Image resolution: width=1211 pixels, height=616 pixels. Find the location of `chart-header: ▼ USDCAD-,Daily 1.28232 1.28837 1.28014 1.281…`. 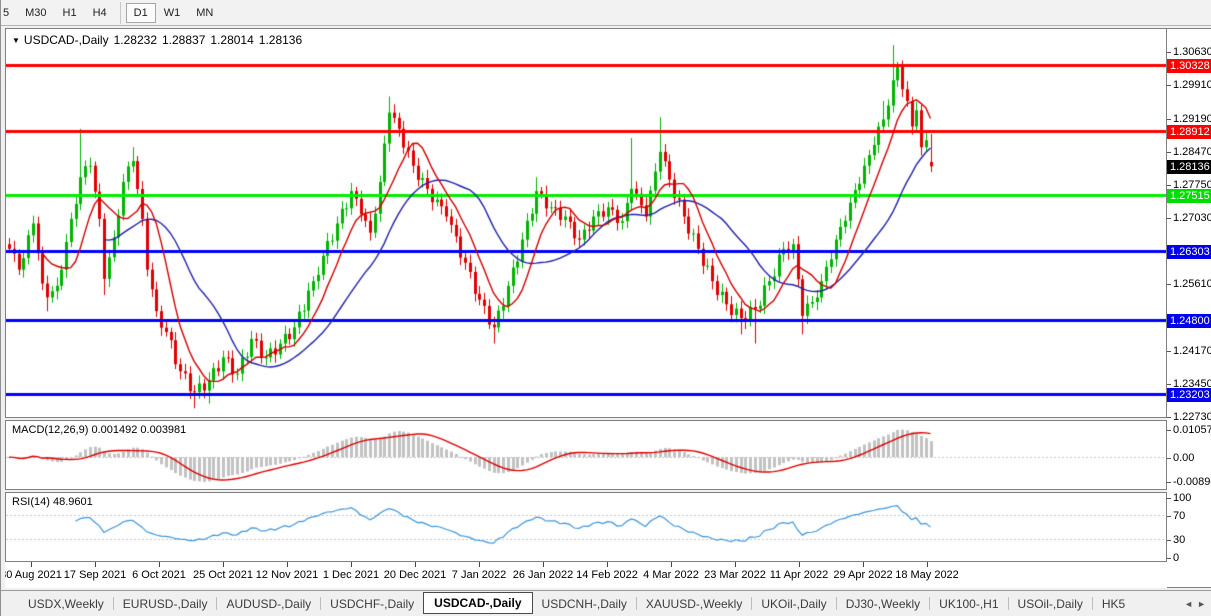

chart-header: ▼ USDCAD-,Daily 1.28232 1.28837 1.28014 1.281… is located at coordinates (157, 40).